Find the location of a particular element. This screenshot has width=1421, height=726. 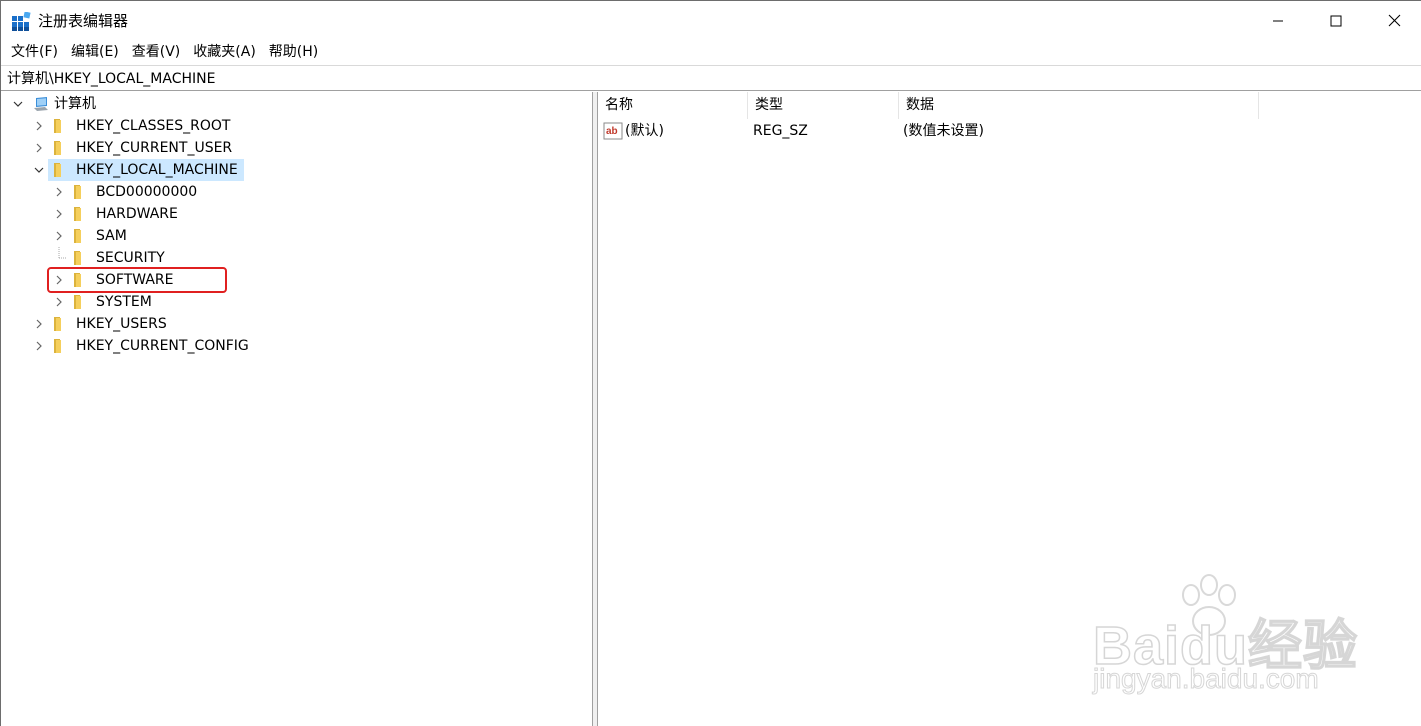

tree-item-label: BCD00000000 is located at coordinates (147, 192).